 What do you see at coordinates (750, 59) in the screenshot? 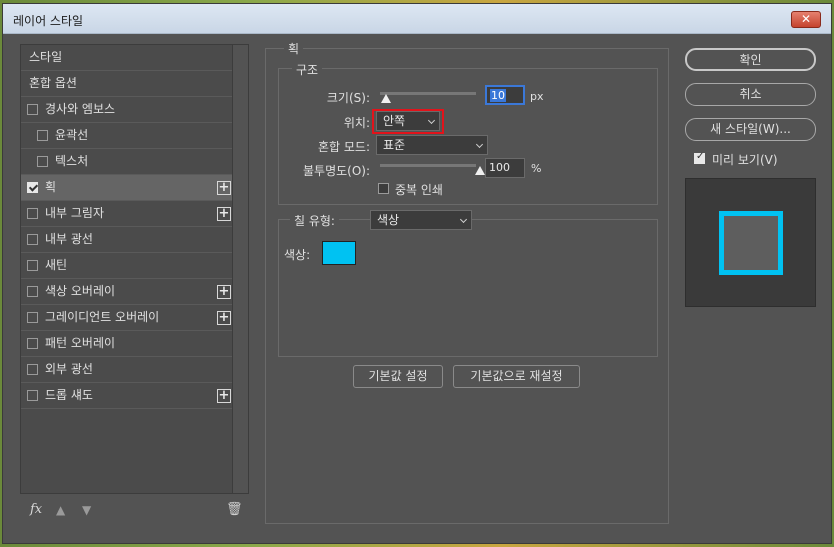
I see `ok-button: 확인` at bounding box center [750, 59].